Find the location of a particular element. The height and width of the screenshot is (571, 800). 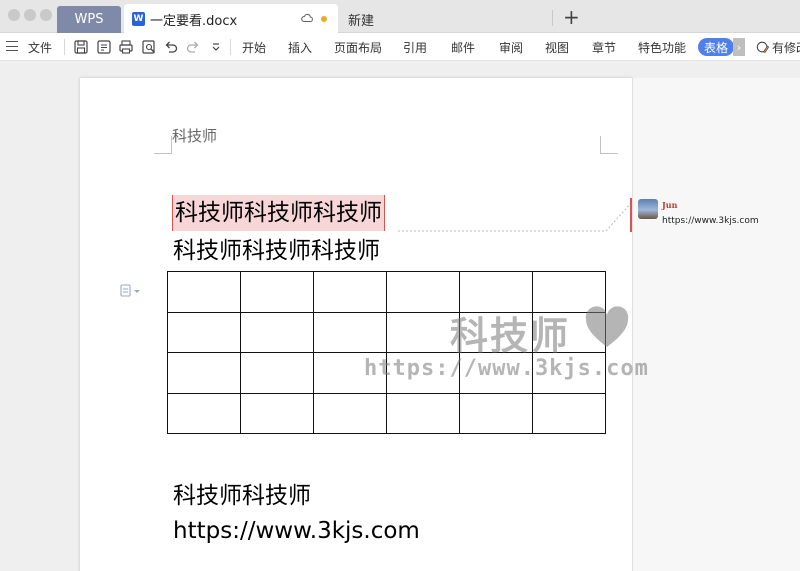

menu-sections: 章节 is located at coordinates (604, 47).